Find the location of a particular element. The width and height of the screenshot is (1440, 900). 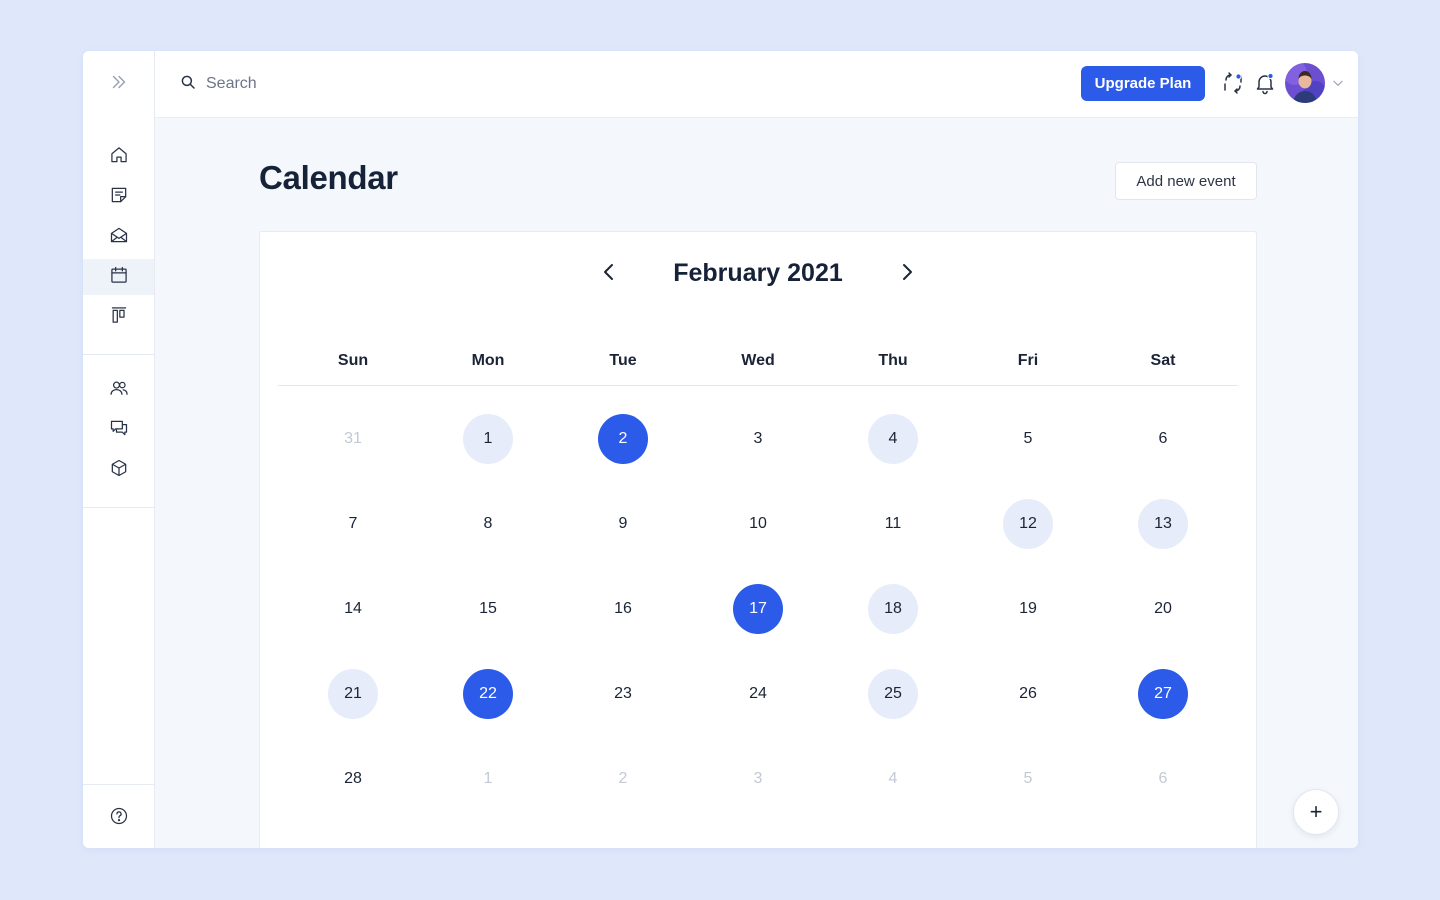

notes-icon is located at coordinates (119, 197).